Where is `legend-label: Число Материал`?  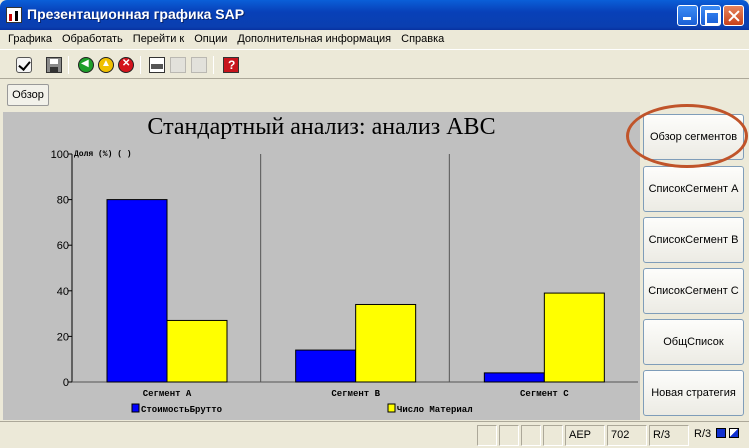
legend-label: Число Материал is located at coordinates (435, 410).